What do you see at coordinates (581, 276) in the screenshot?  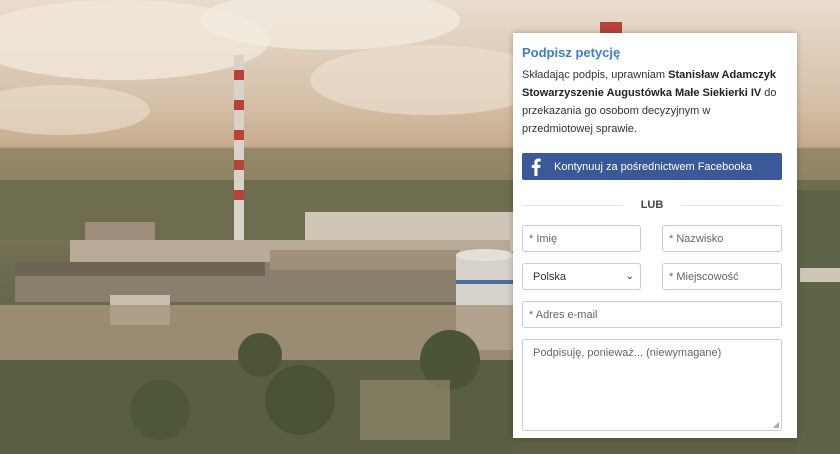 I see `country-select: Polska ⌄` at bounding box center [581, 276].